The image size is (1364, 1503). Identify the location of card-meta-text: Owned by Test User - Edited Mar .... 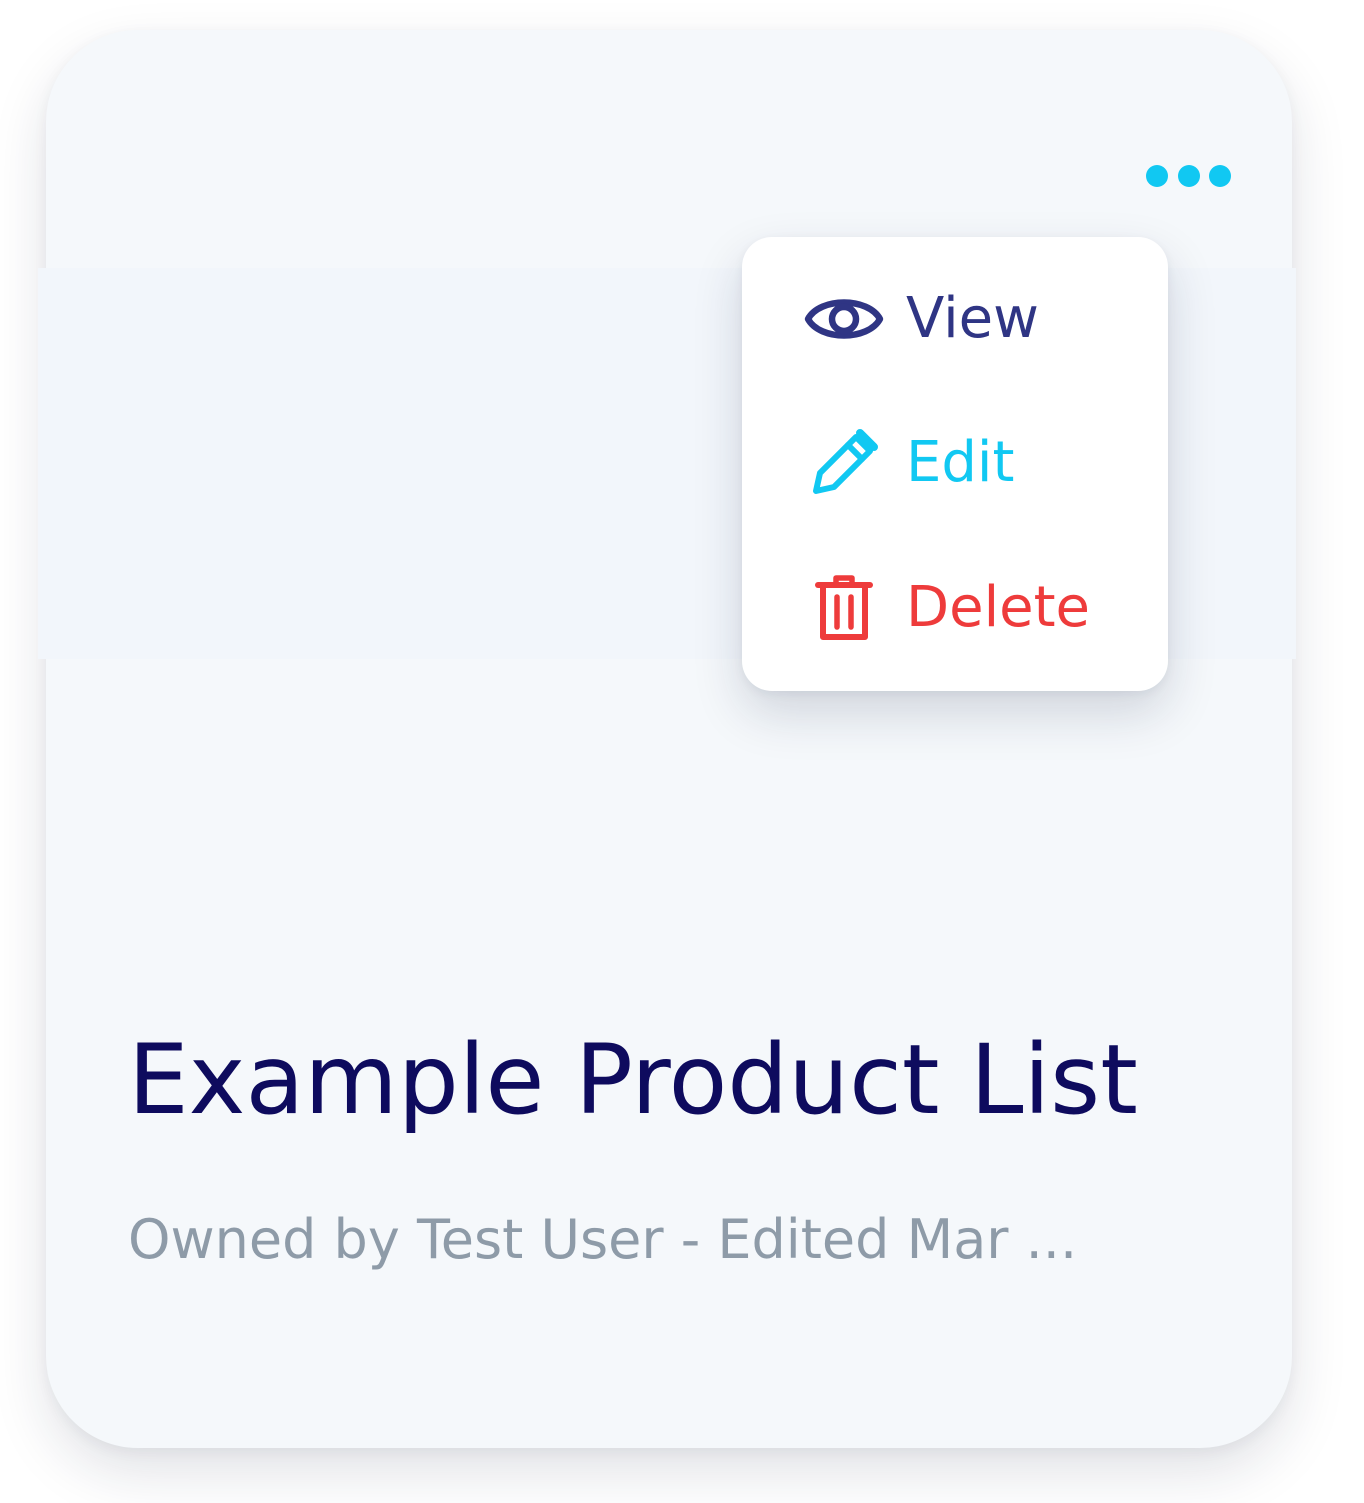
(603, 1239).